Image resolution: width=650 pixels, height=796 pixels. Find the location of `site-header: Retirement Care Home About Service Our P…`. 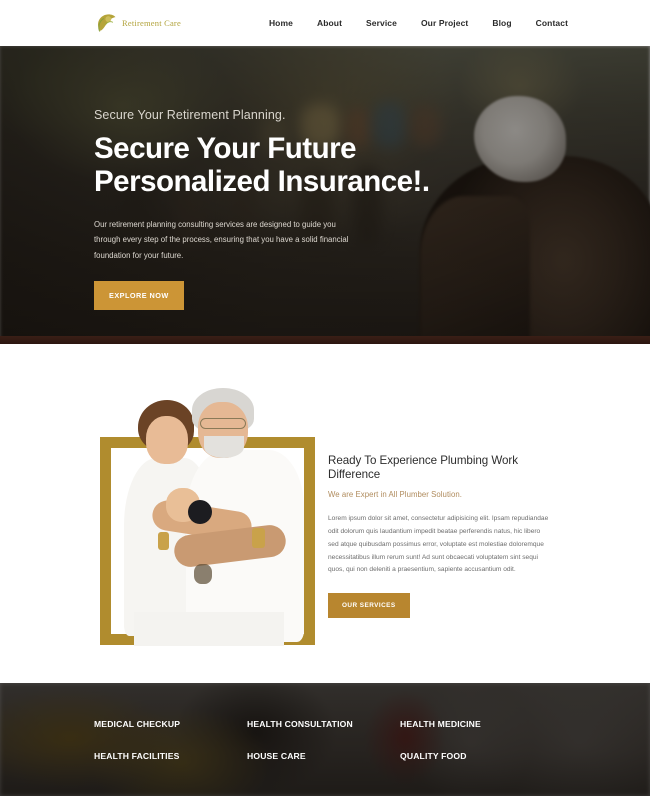

site-header: Retirement Care Home About Service Our P… is located at coordinates (325, 23).